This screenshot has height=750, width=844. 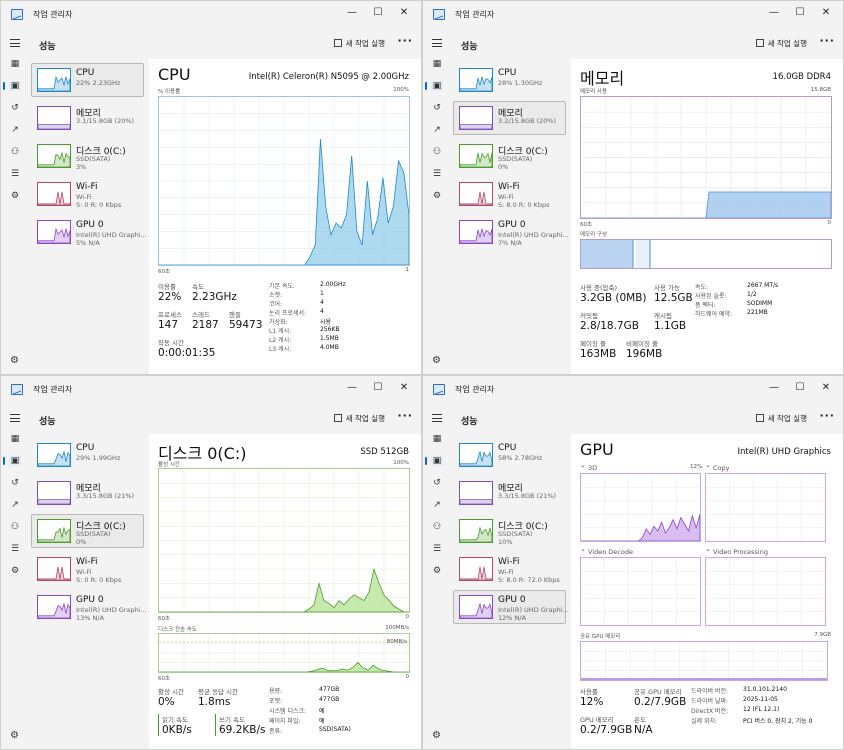 I want to click on stat-label: GPU 메모리, so click(x=597, y=720).